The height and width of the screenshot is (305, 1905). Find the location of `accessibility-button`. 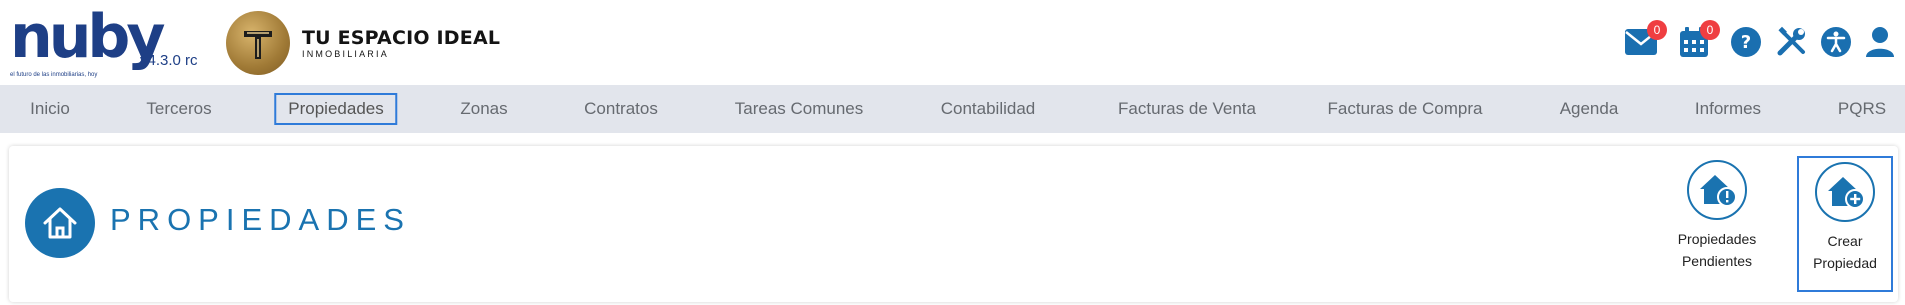

accessibility-button is located at coordinates (1836, 44).